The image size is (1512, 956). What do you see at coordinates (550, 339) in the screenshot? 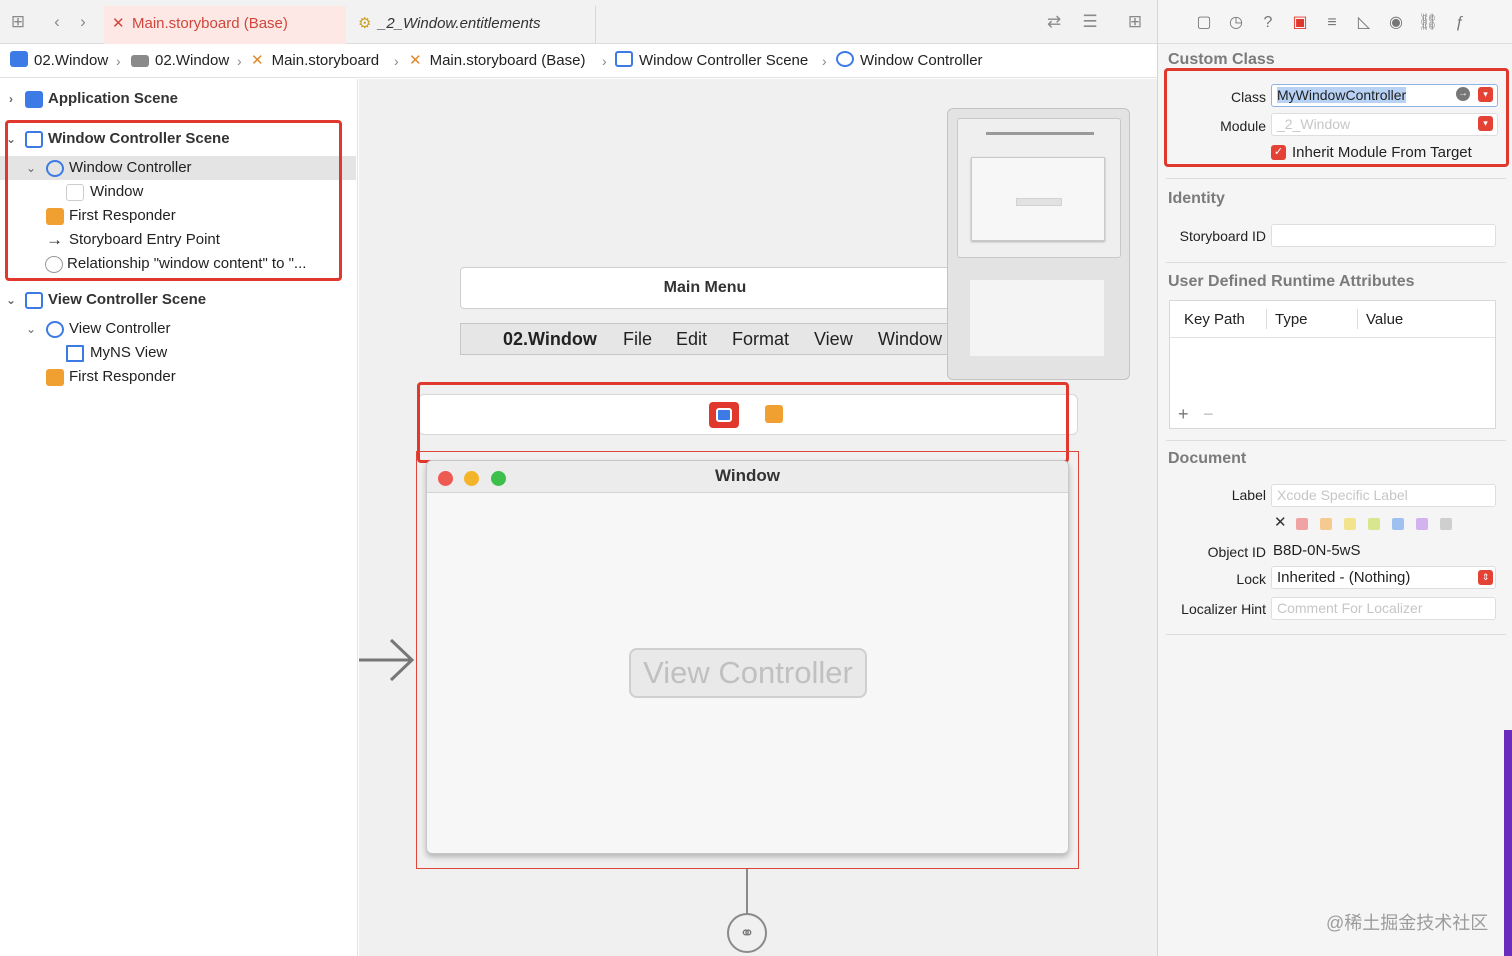
I see `menu-item: 02.Window` at bounding box center [550, 339].